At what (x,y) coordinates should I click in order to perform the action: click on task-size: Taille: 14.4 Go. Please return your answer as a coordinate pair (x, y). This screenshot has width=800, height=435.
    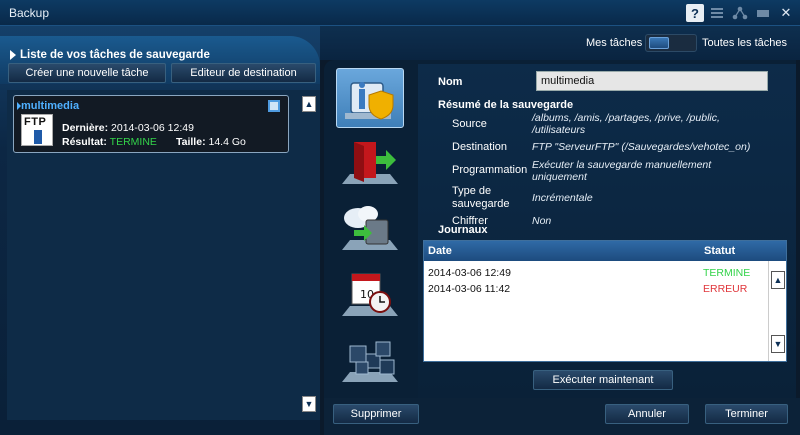
    Looking at the image, I should click on (211, 142).